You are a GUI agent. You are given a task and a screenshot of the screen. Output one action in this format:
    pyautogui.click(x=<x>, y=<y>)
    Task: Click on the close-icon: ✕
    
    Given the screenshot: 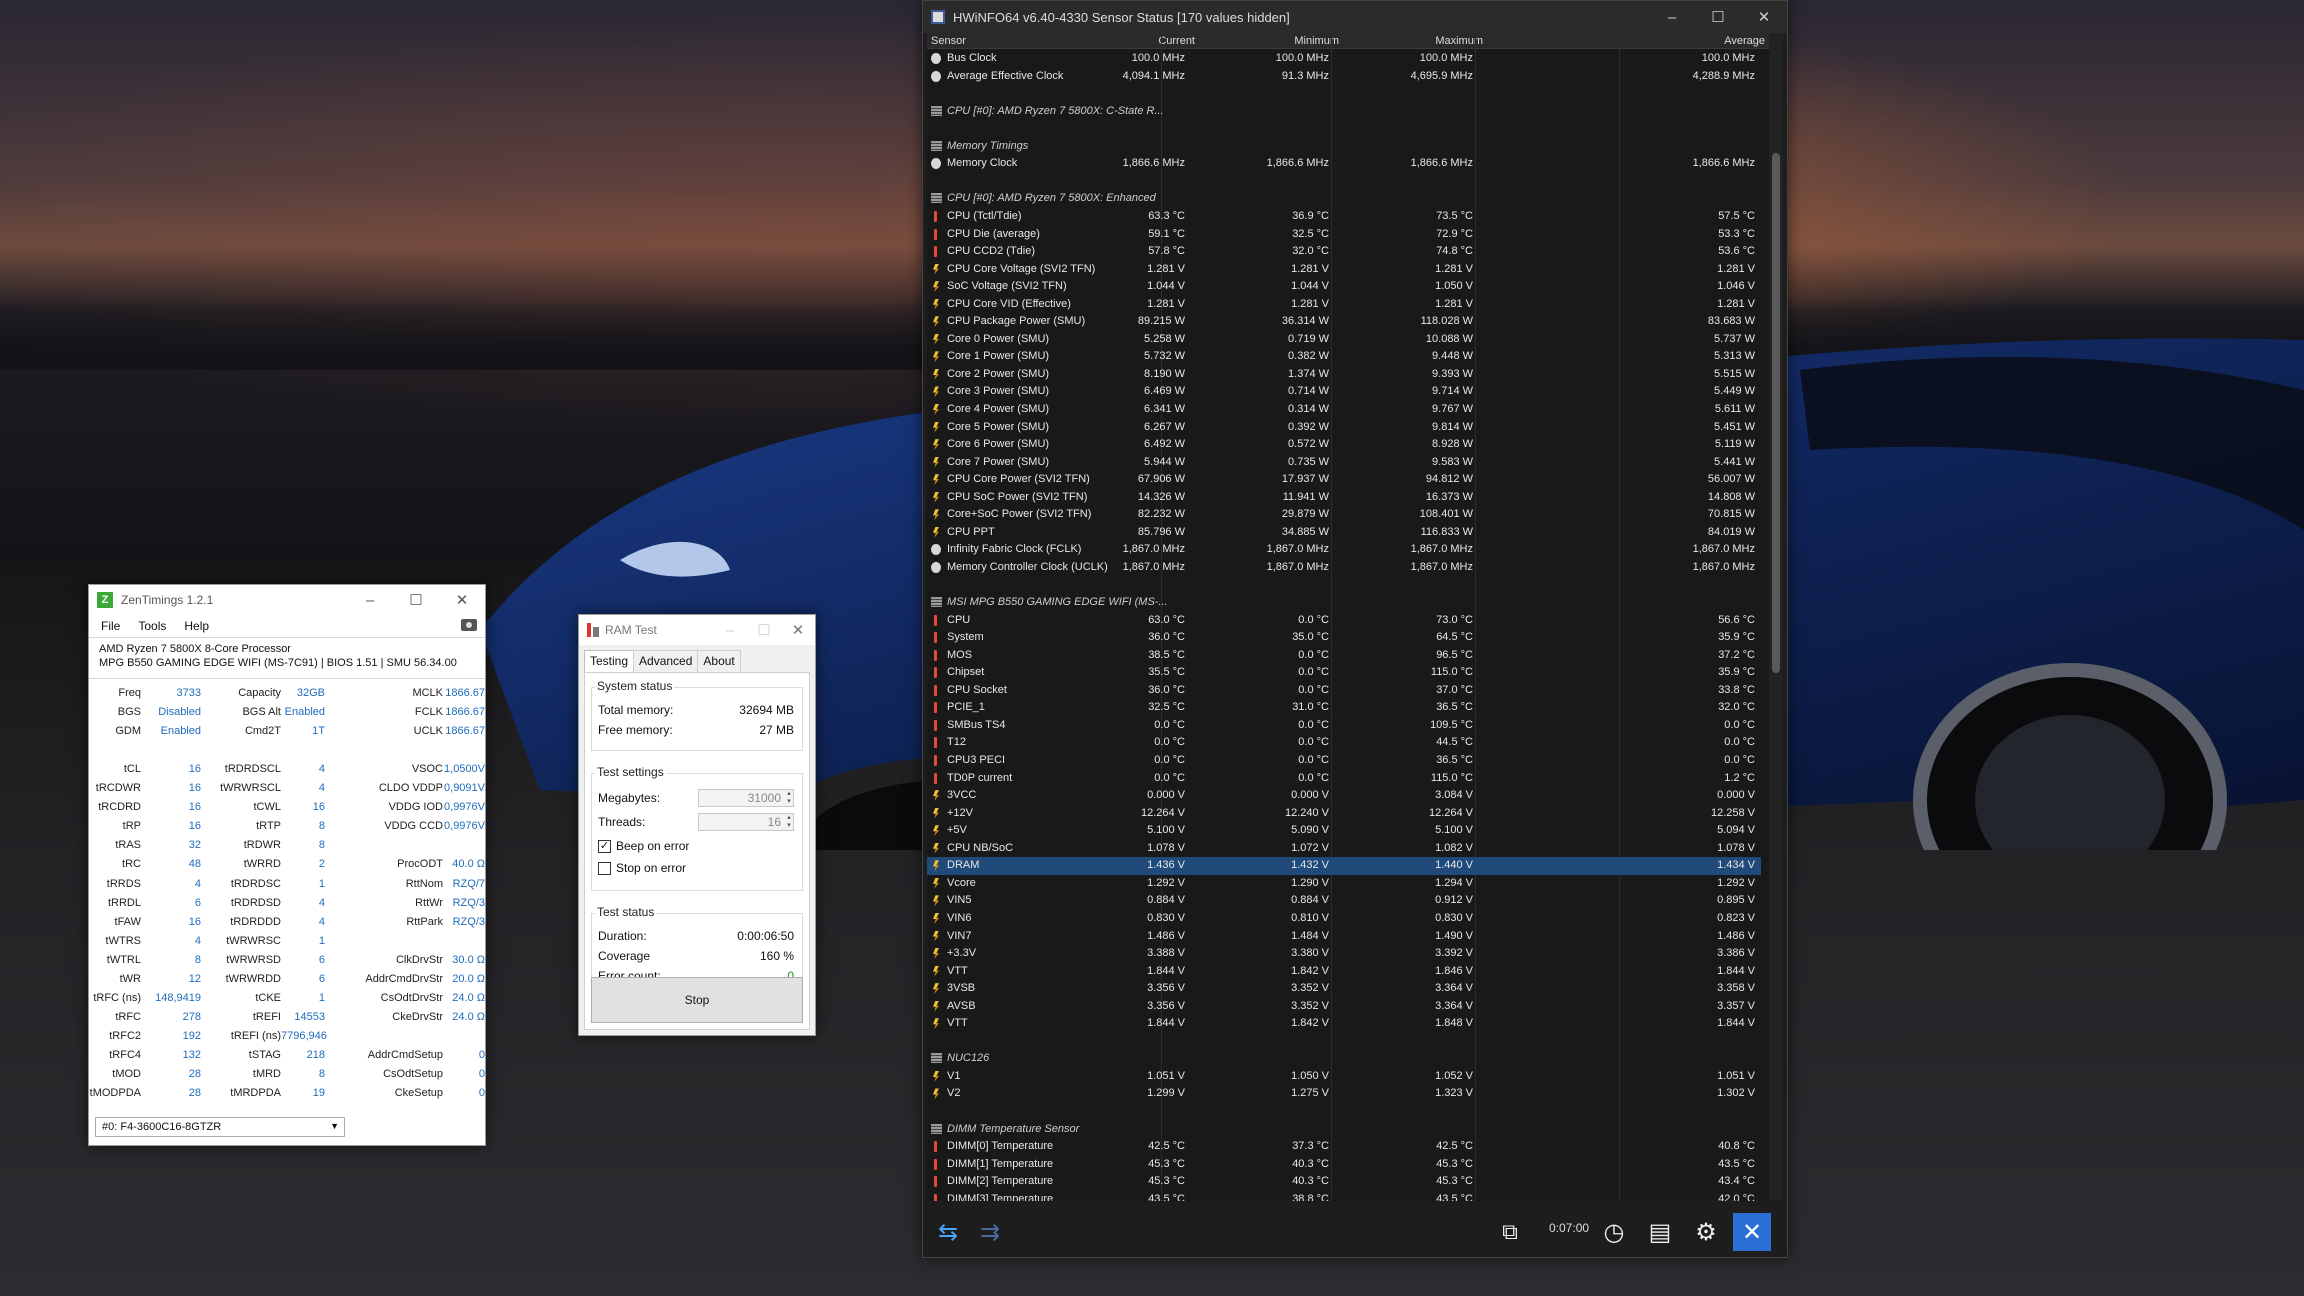 What is the action you would take?
    pyautogui.click(x=1752, y=1232)
    